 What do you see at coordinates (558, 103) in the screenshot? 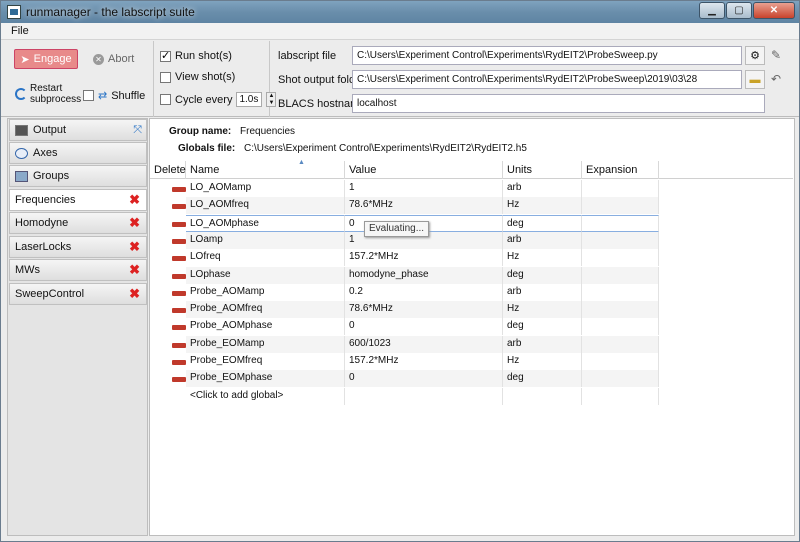
I see `blacs-hostname-field: localhost` at bounding box center [558, 103].